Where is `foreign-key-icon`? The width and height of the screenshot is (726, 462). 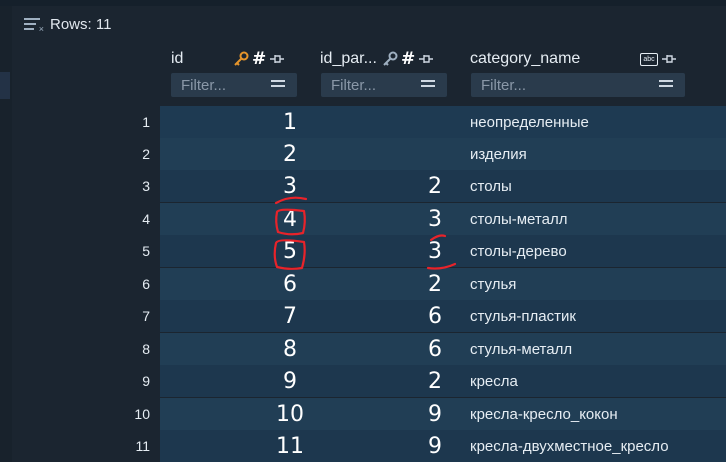
foreign-key-icon is located at coordinates (390, 58).